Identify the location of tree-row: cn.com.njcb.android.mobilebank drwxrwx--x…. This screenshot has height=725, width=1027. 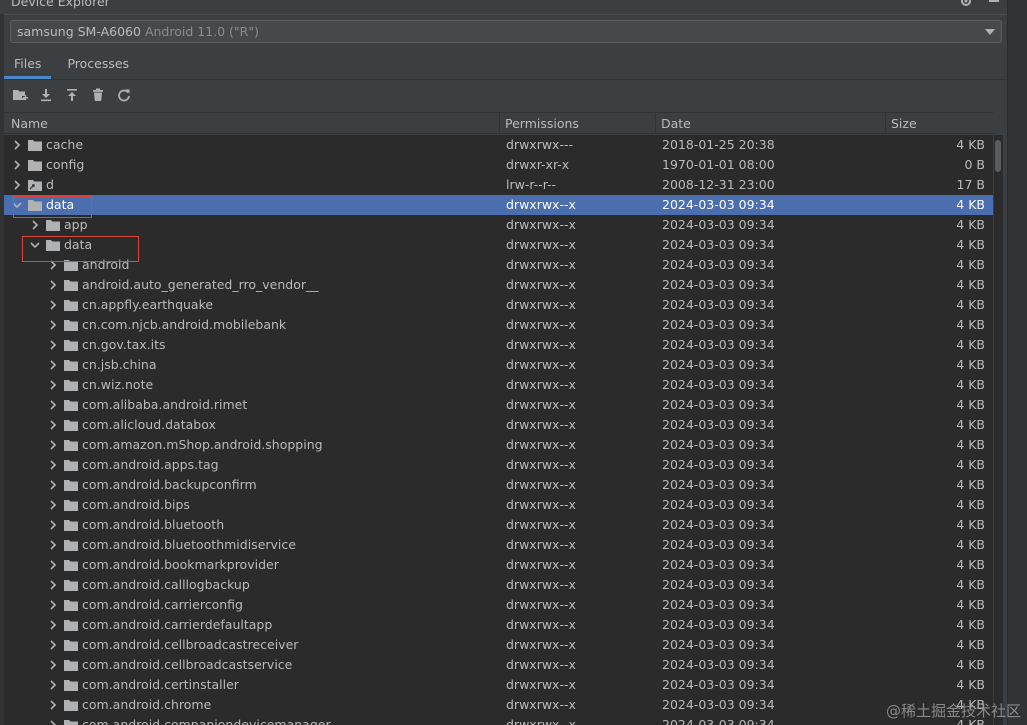
(498, 325).